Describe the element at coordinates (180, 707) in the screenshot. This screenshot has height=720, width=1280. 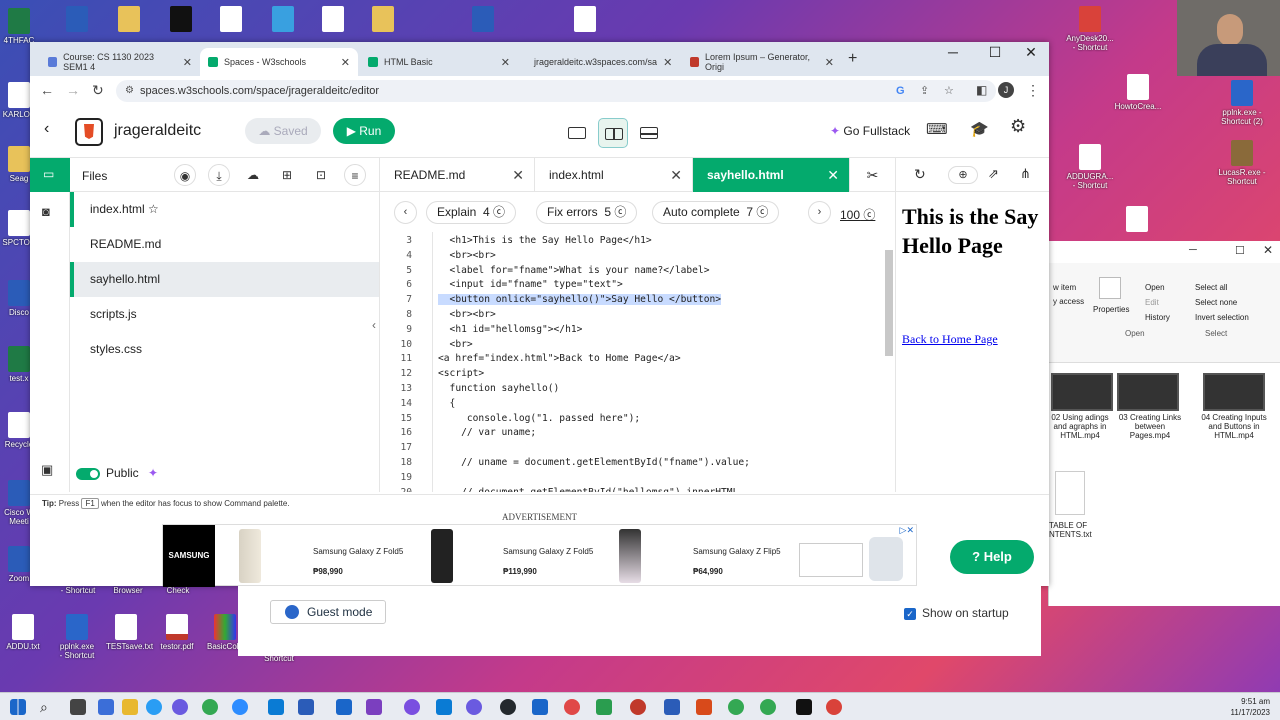
I see `messenger-icon` at that location.